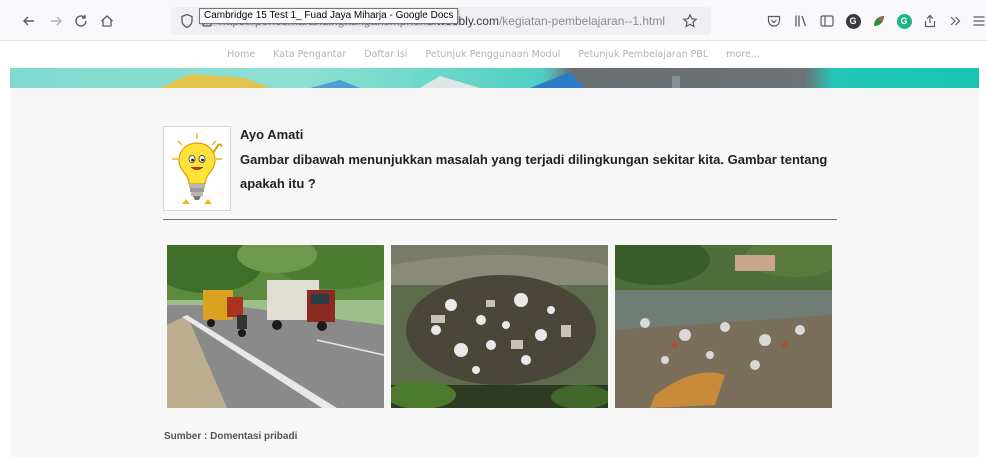  Describe the element at coordinates (272, 134) in the screenshot. I see `section-heading: Ayo Amati` at that location.